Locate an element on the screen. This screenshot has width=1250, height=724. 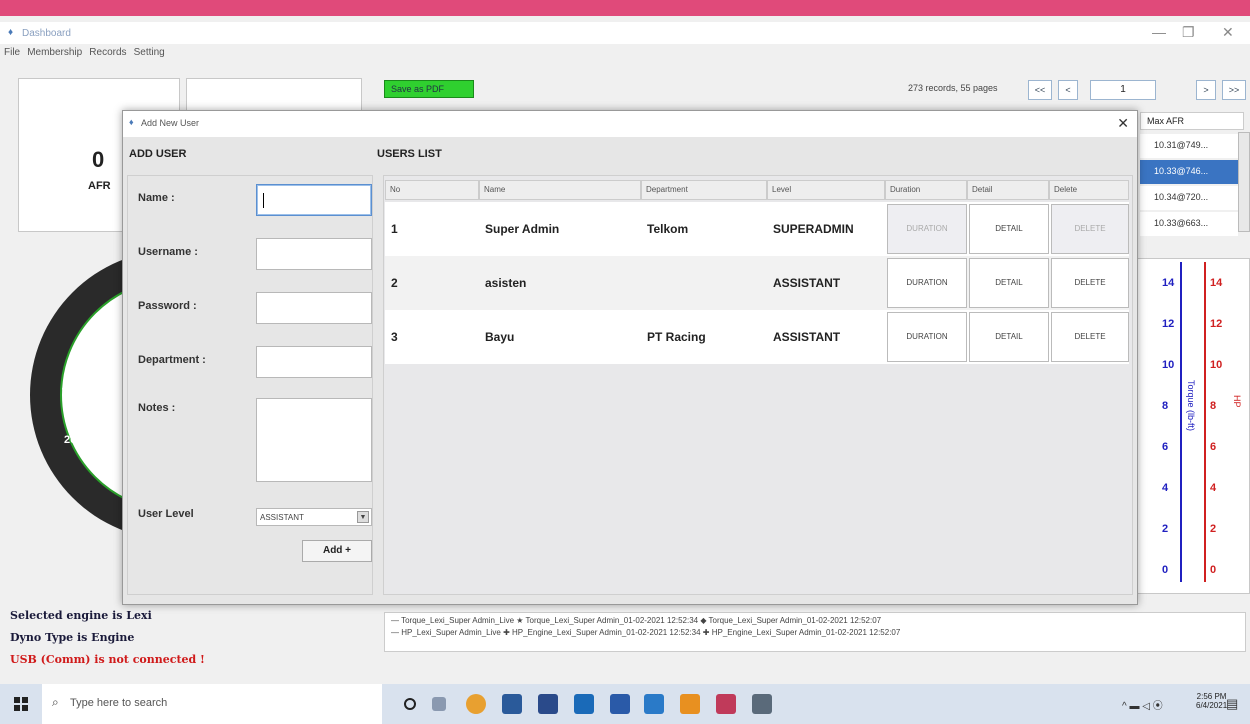
afr-value: 0 is located at coordinates (98, 159).